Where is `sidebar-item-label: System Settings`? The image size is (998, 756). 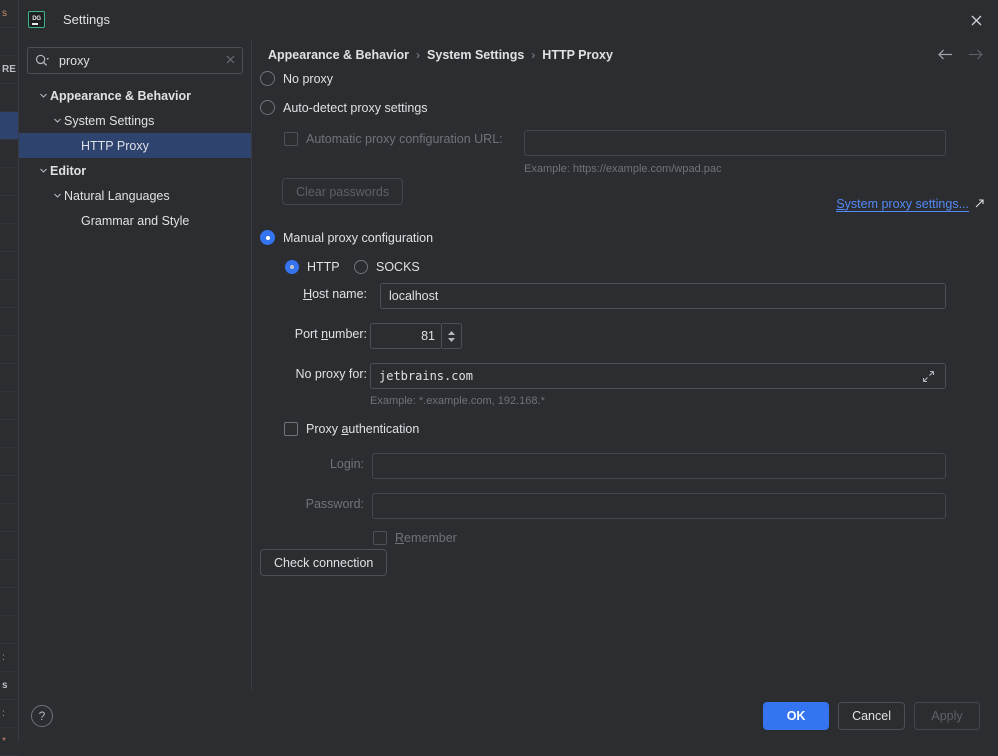 sidebar-item-label: System Settings is located at coordinates (109, 120).